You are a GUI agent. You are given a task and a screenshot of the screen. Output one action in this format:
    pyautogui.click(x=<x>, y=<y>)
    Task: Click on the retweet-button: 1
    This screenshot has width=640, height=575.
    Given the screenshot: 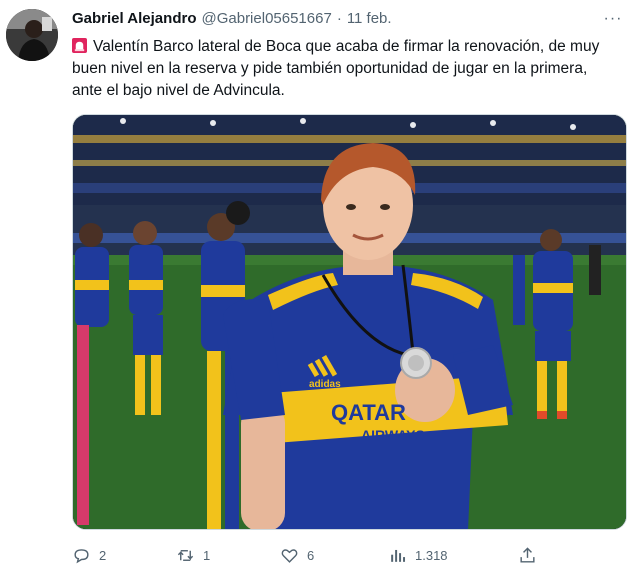 What is the action you would take?
    pyautogui.click(x=193, y=555)
    